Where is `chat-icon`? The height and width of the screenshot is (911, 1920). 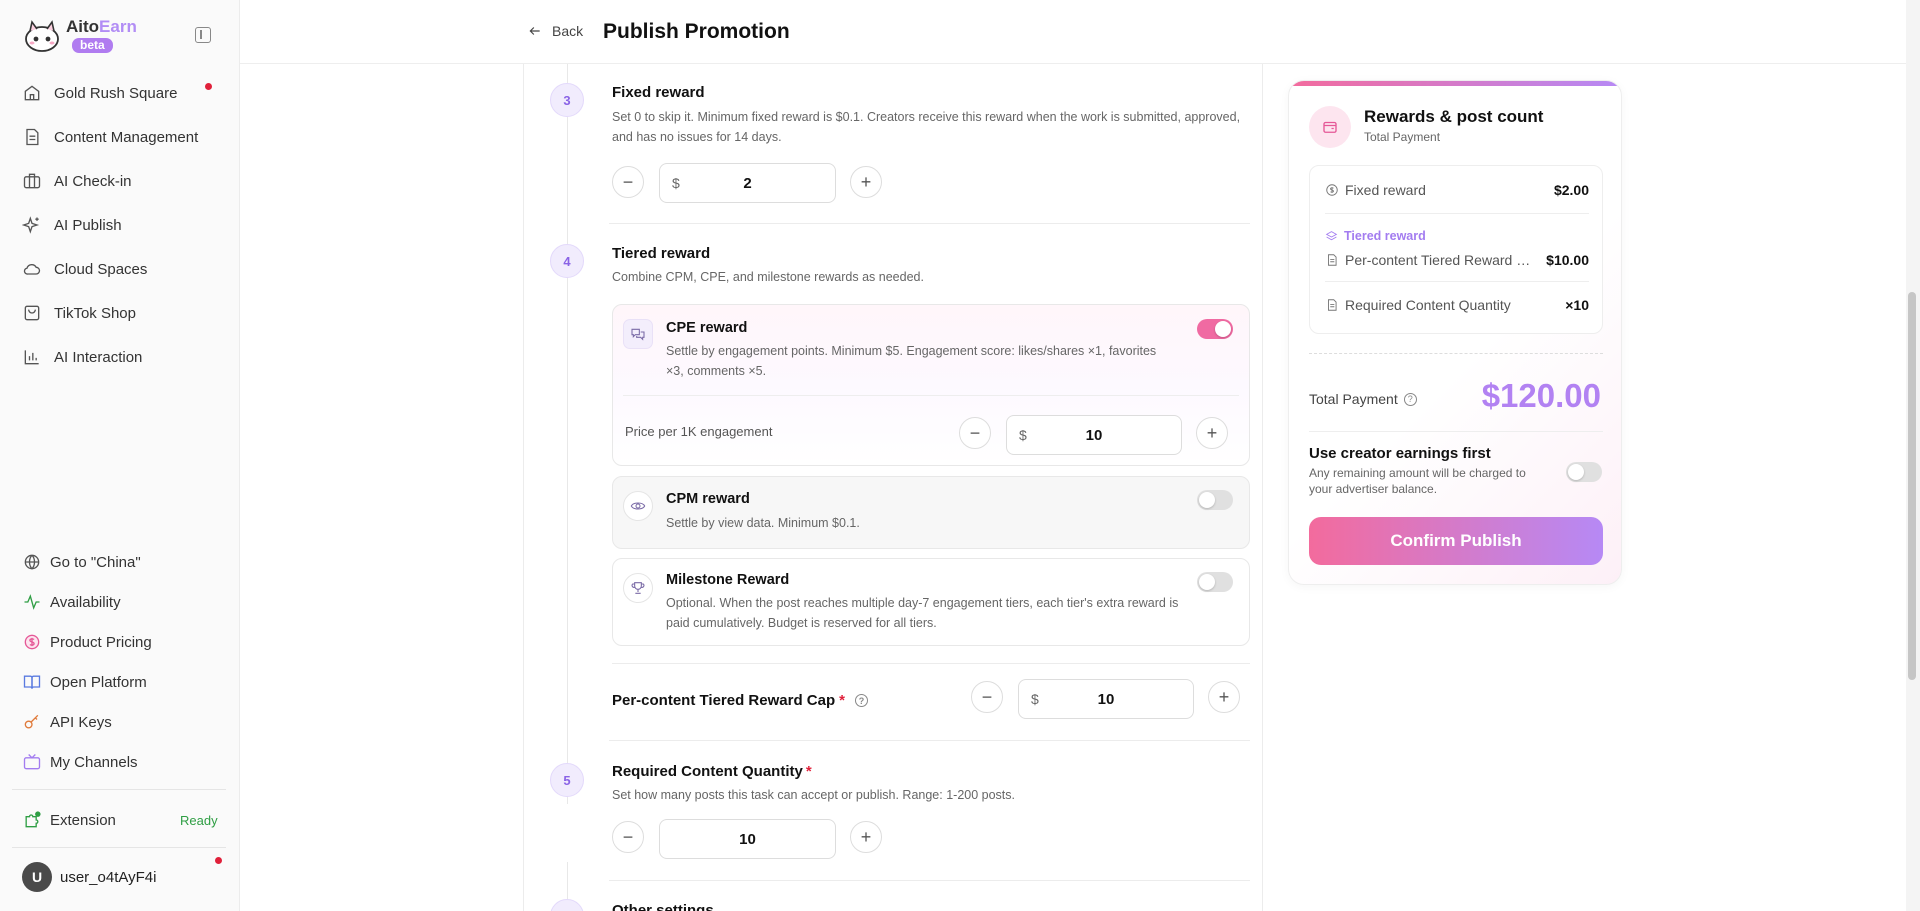 chat-icon is located at coordinates (638, 334).